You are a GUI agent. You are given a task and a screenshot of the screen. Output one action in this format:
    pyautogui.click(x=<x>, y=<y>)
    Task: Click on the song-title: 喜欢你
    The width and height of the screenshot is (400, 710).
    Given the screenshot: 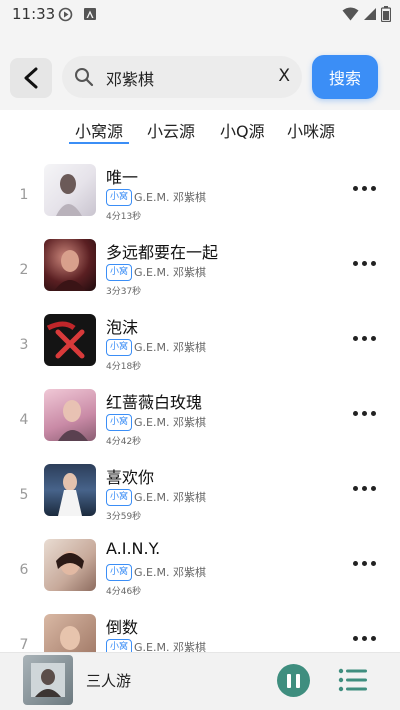 What is the action you would take?
    pyautogui.click(x=130, y=477)
    